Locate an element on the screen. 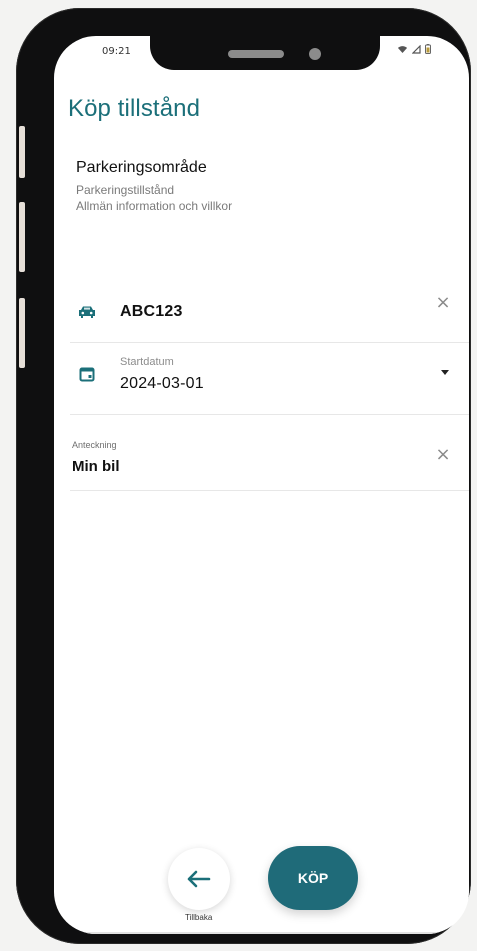 This screenshot has width=477, height=951. bottom-edge is located at coordinates (261, 933).